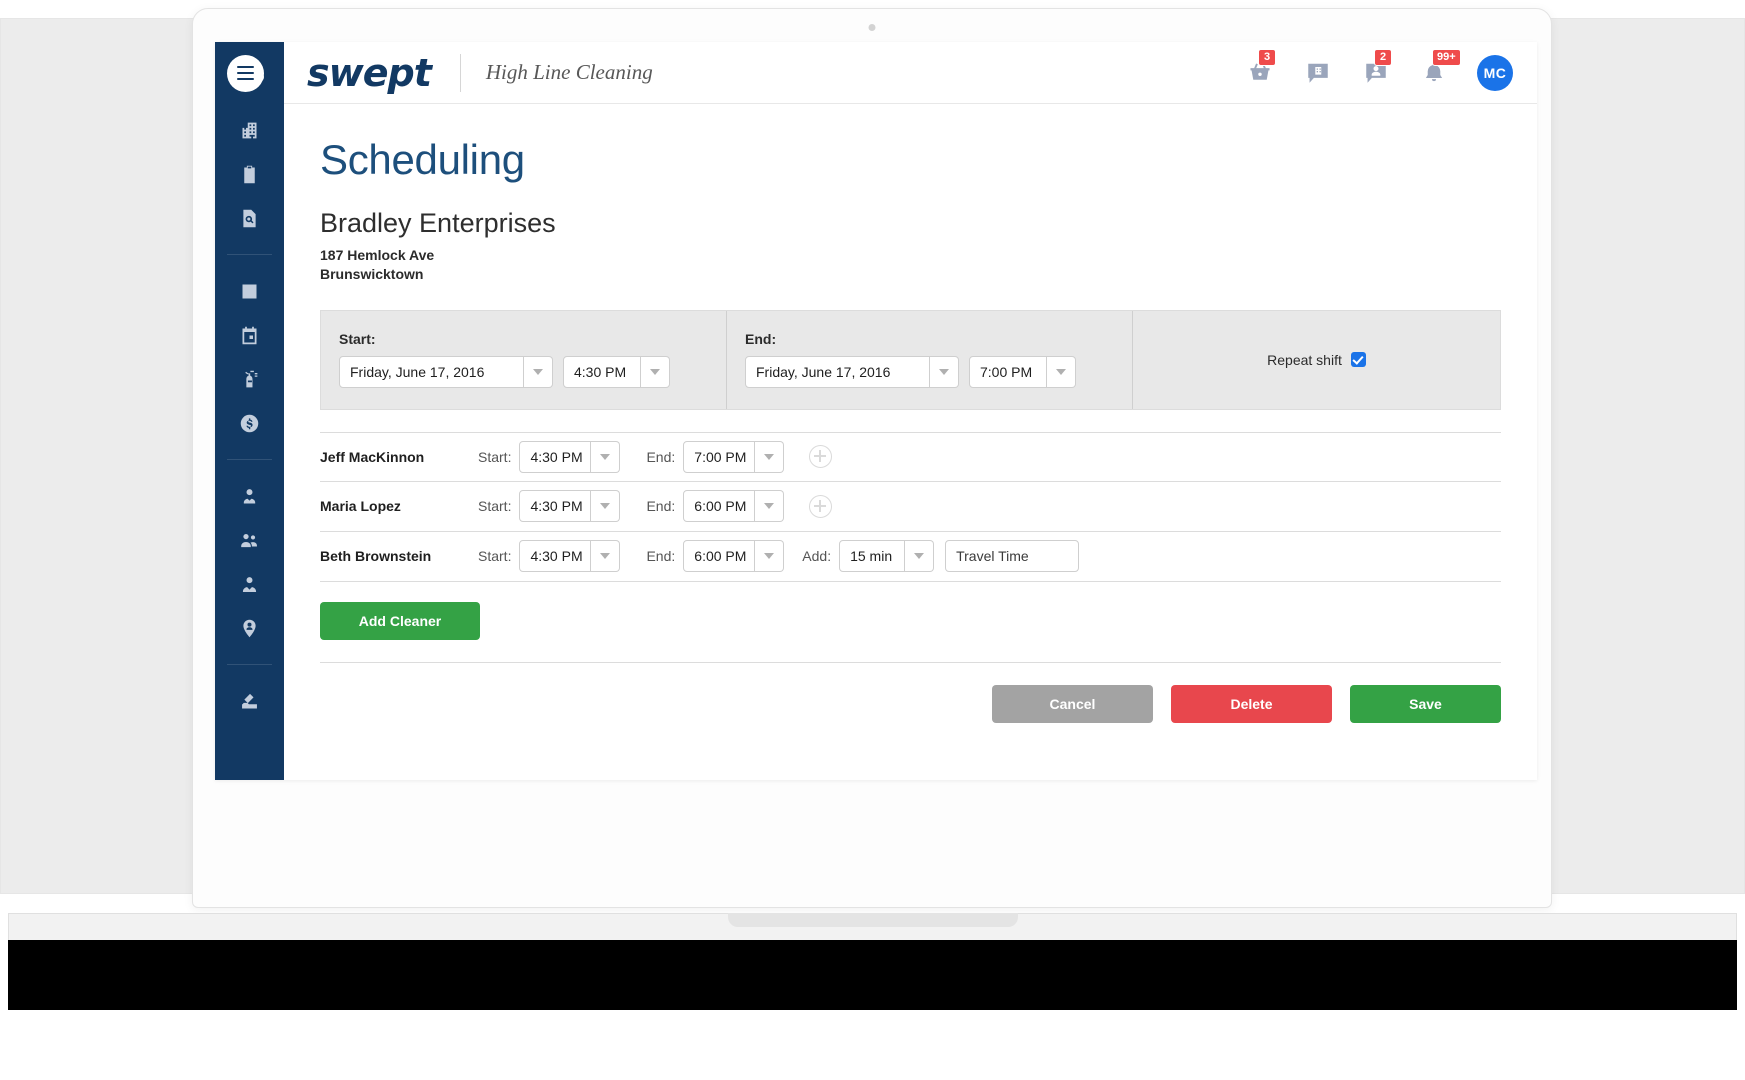  Describe the element at coordinates (1446, 57) in the screenshot. I see `notifications-badge: 99+` at that location.